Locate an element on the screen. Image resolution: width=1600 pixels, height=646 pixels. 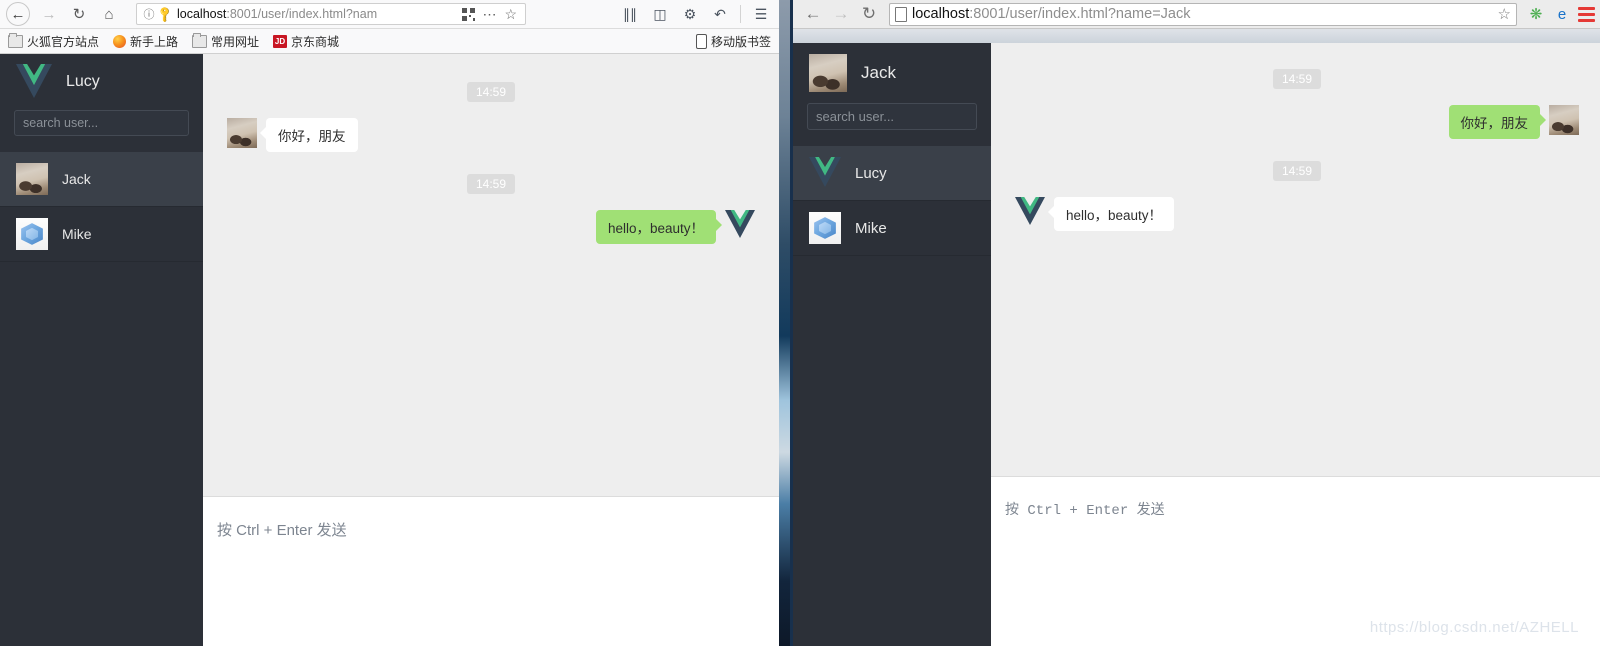
address-bar-url: localhost:8001/user/index.html?name=Jack is located at coordinates (1051, 14).